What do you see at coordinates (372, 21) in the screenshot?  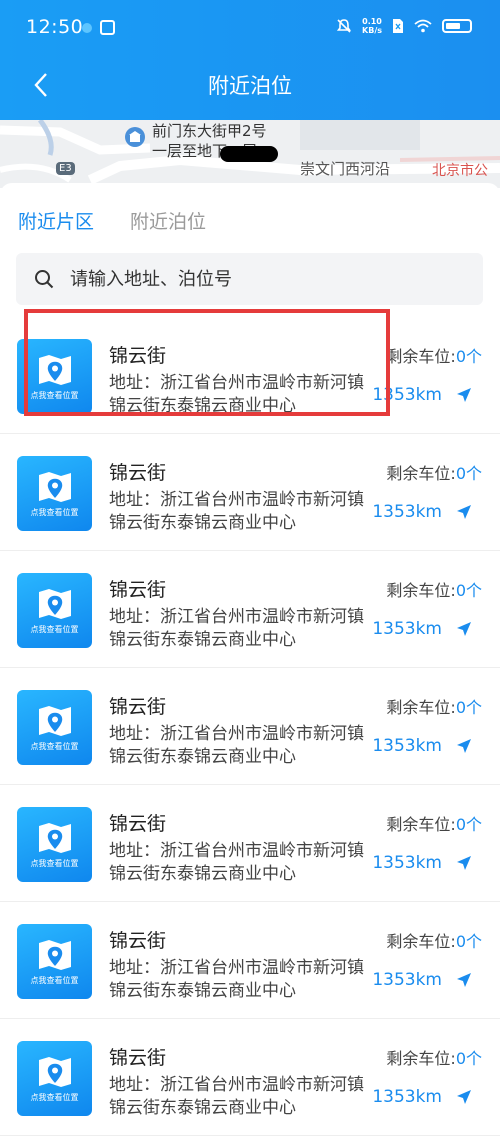 I see `net-speed-value: 0.10` at bounding box center [372, 21].